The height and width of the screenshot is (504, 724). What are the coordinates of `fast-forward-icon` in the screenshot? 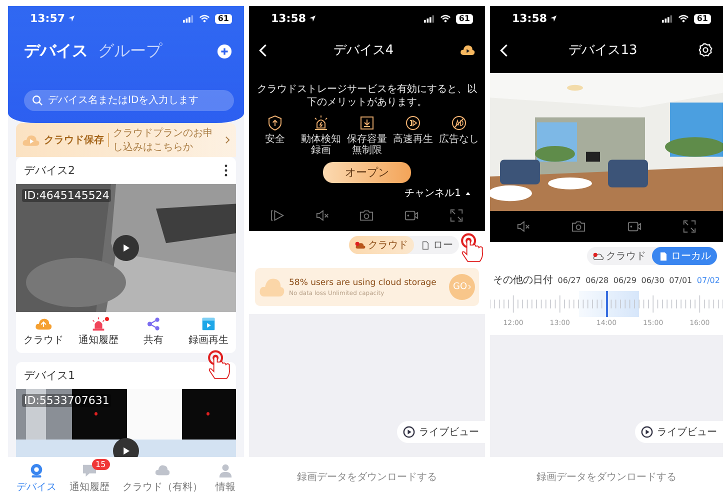 It's located at (413, 123).